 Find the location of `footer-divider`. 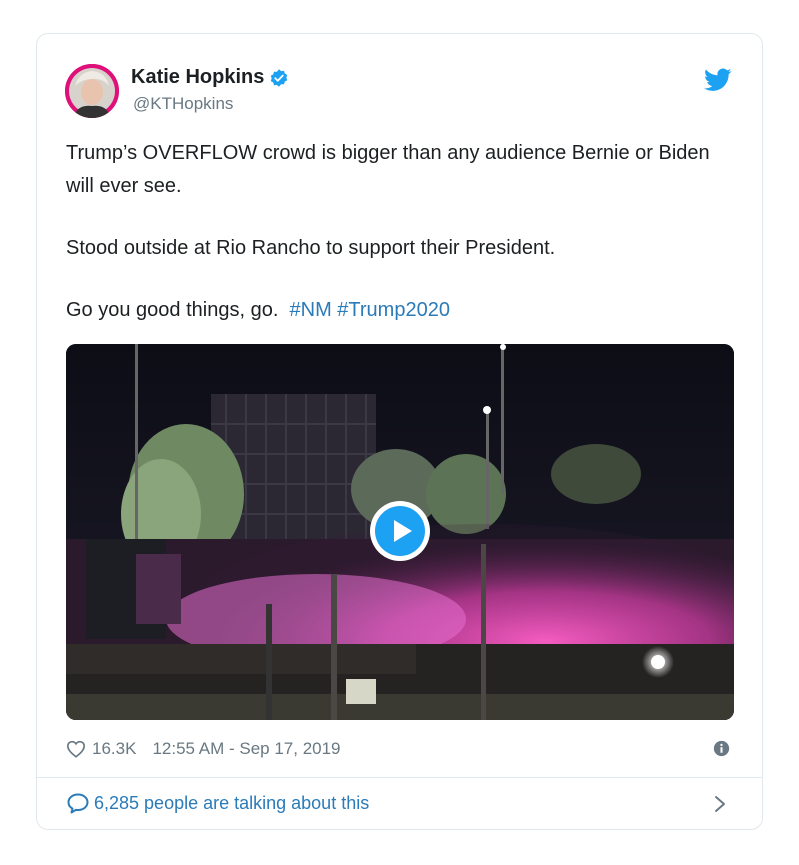

footer-divider is located at coordinates (399, 777).